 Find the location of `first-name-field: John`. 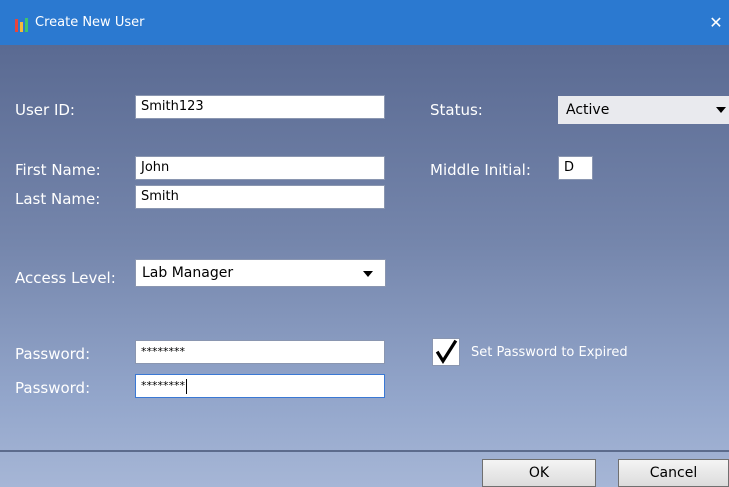

first-name-field: John is located at coordinates (260, 168).